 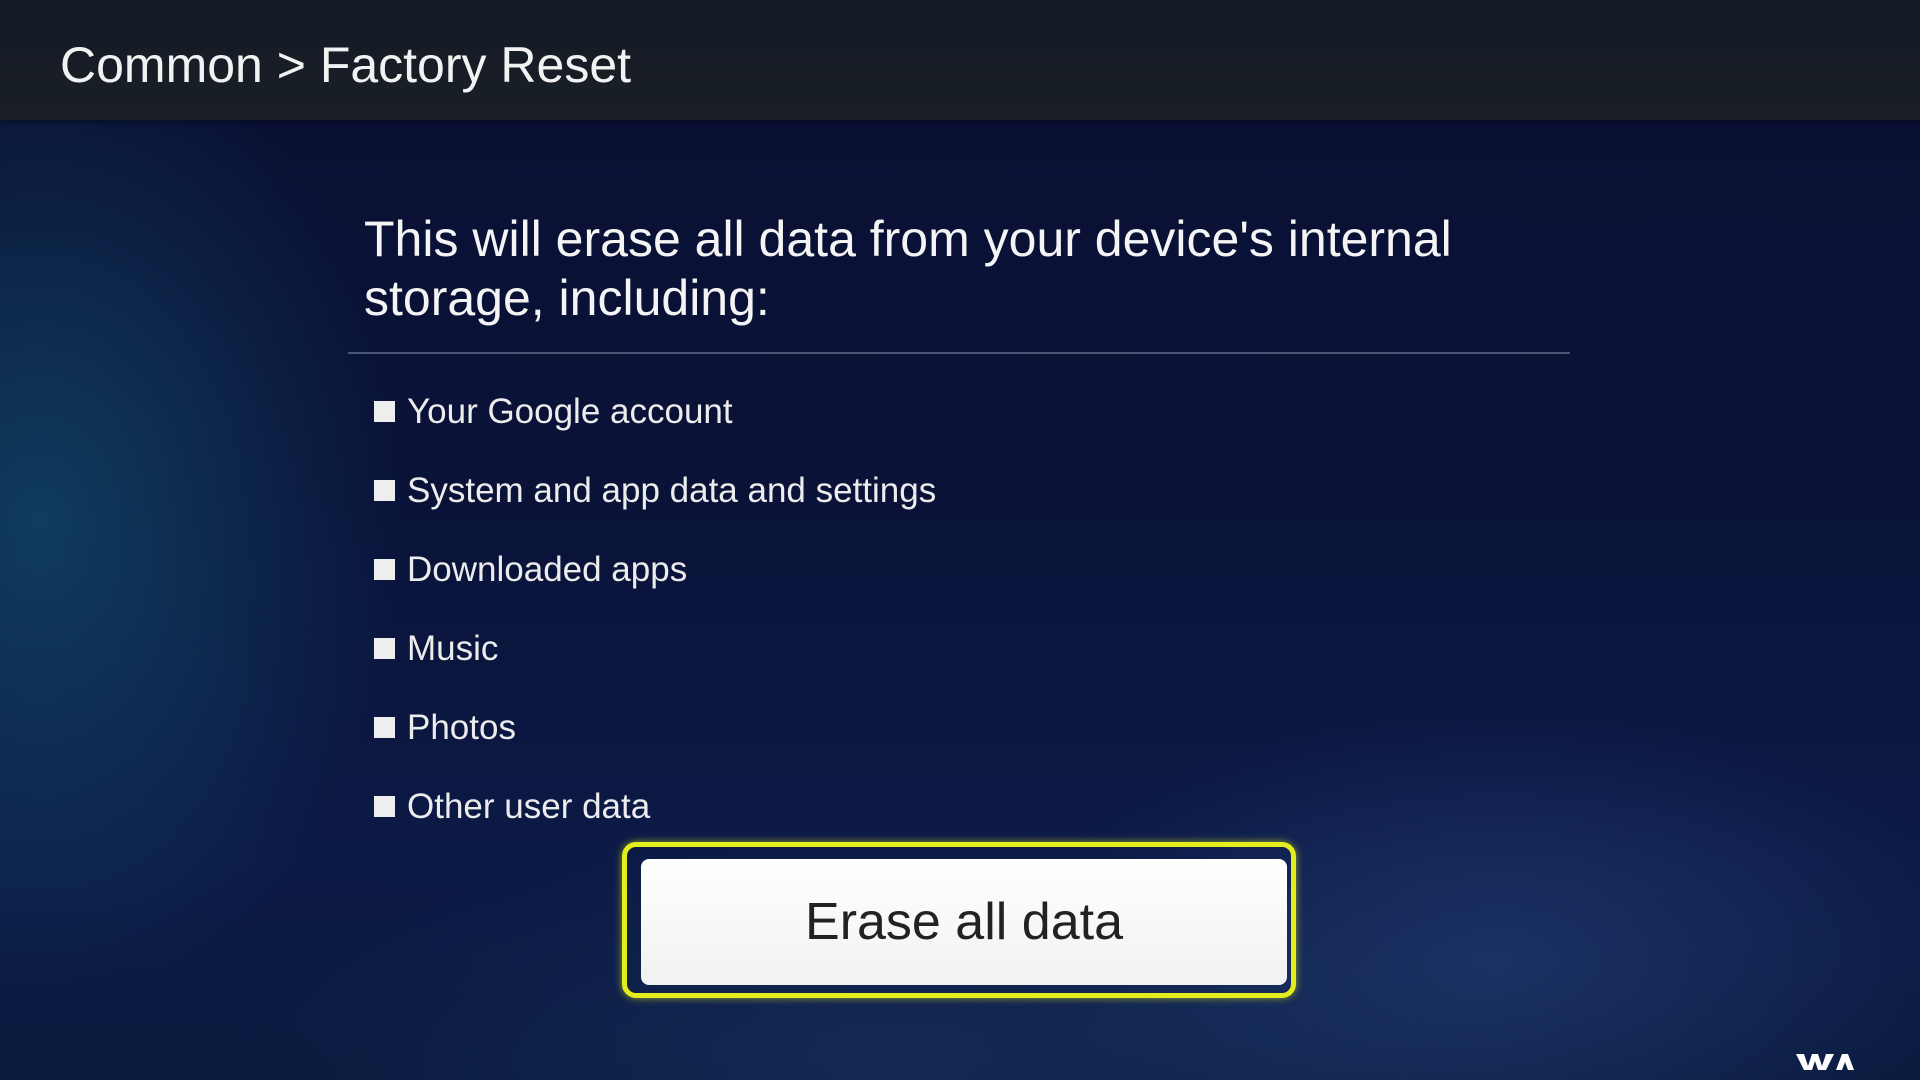 I want to click on header-bar: Common > Factory Reset, so click(x=960, y=60).